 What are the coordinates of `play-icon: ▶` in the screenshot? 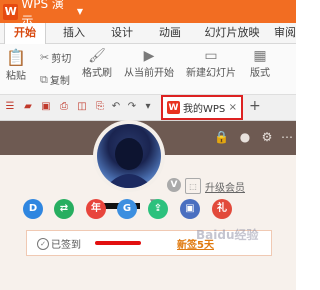 It's located at (149, 56).